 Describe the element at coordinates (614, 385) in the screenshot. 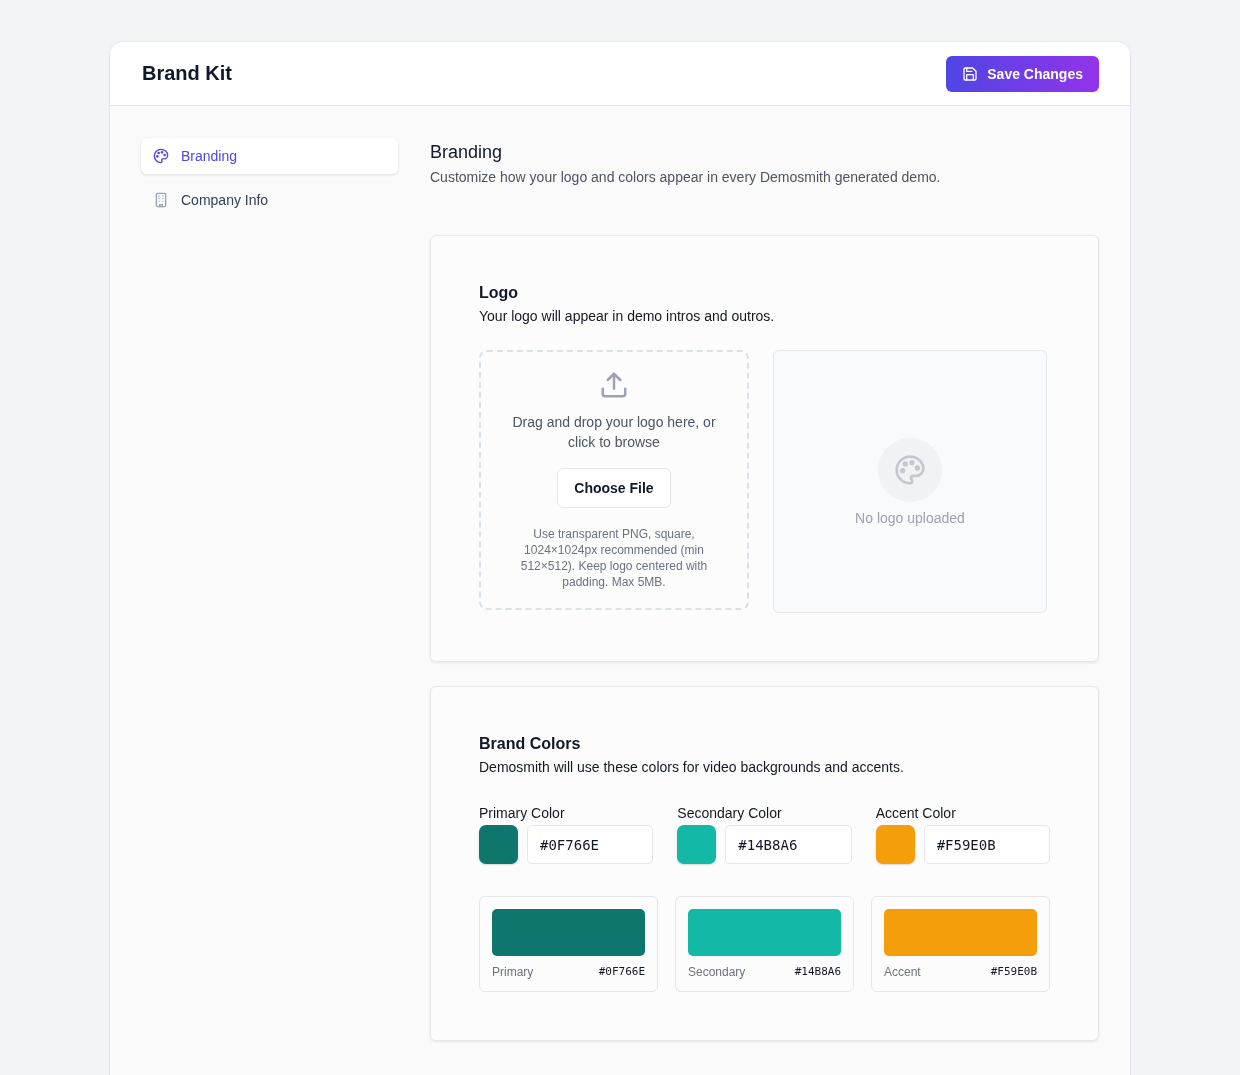

I see `upload-icon` at that location.